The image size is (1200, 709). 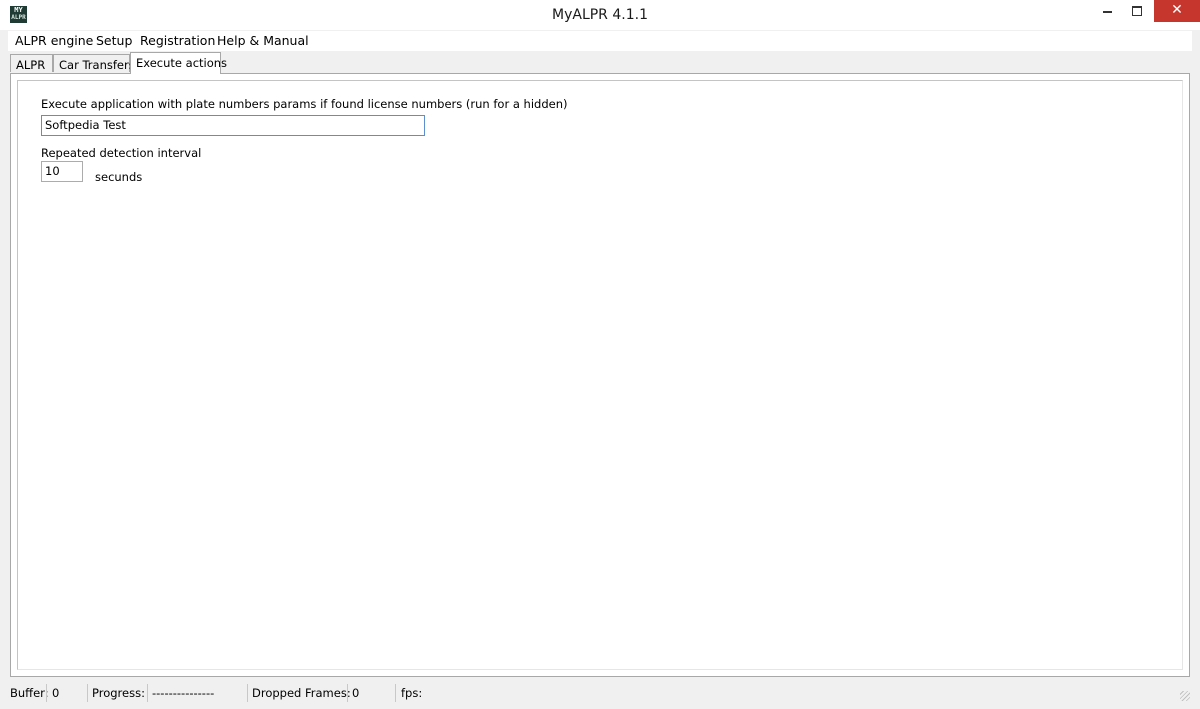 I want to click on tab-execute-actions: Execute actions, so click(x=178, y=63).